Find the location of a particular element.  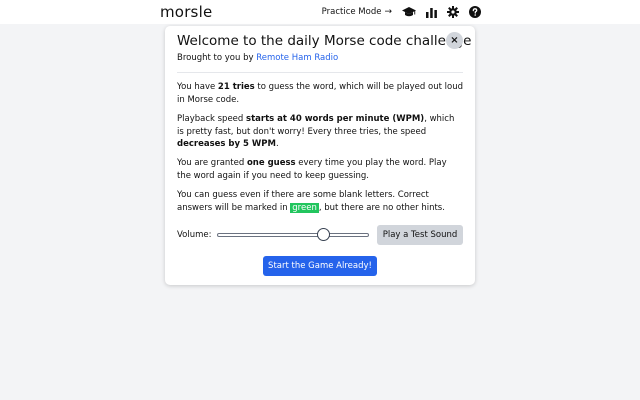

volume-slider is located at coordinates (293, 235).